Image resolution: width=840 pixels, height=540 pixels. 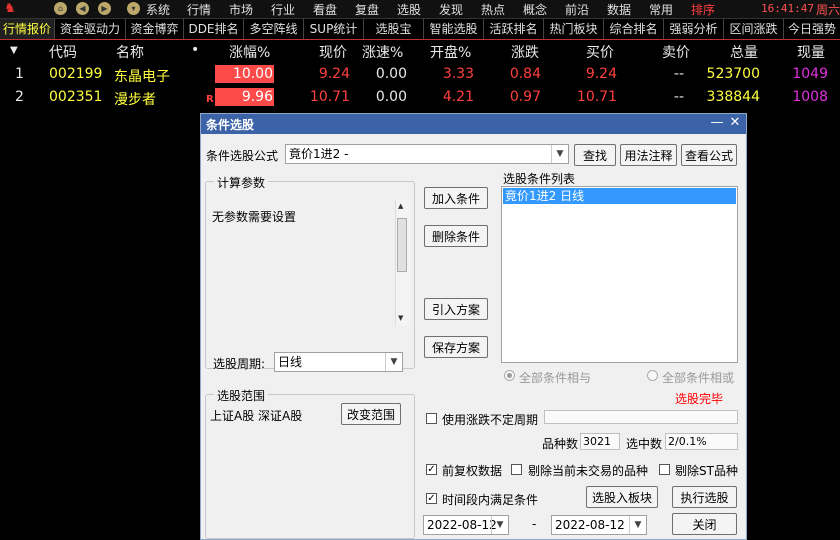 What do you see at coordinates (338, 362) in the screenshot?
I see `period-select: 日线 ▼` at bounding box center [338, 362].